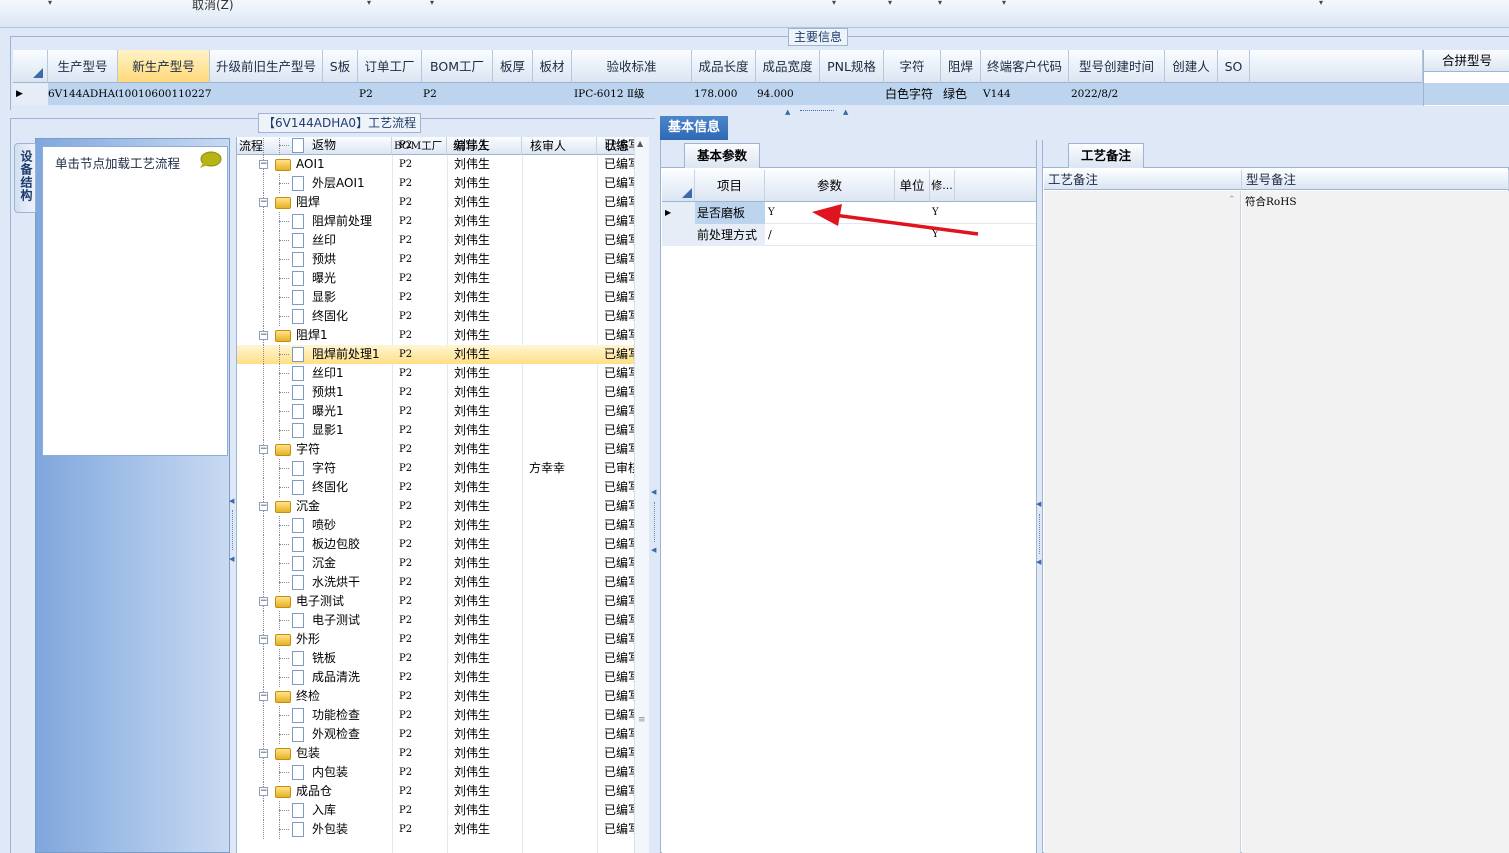 The height and width of the screenshot is (853, 1509). Describe the element at coordinates (730, 235) in the screenshot. I see `param-item: 前处理方式` at that location.